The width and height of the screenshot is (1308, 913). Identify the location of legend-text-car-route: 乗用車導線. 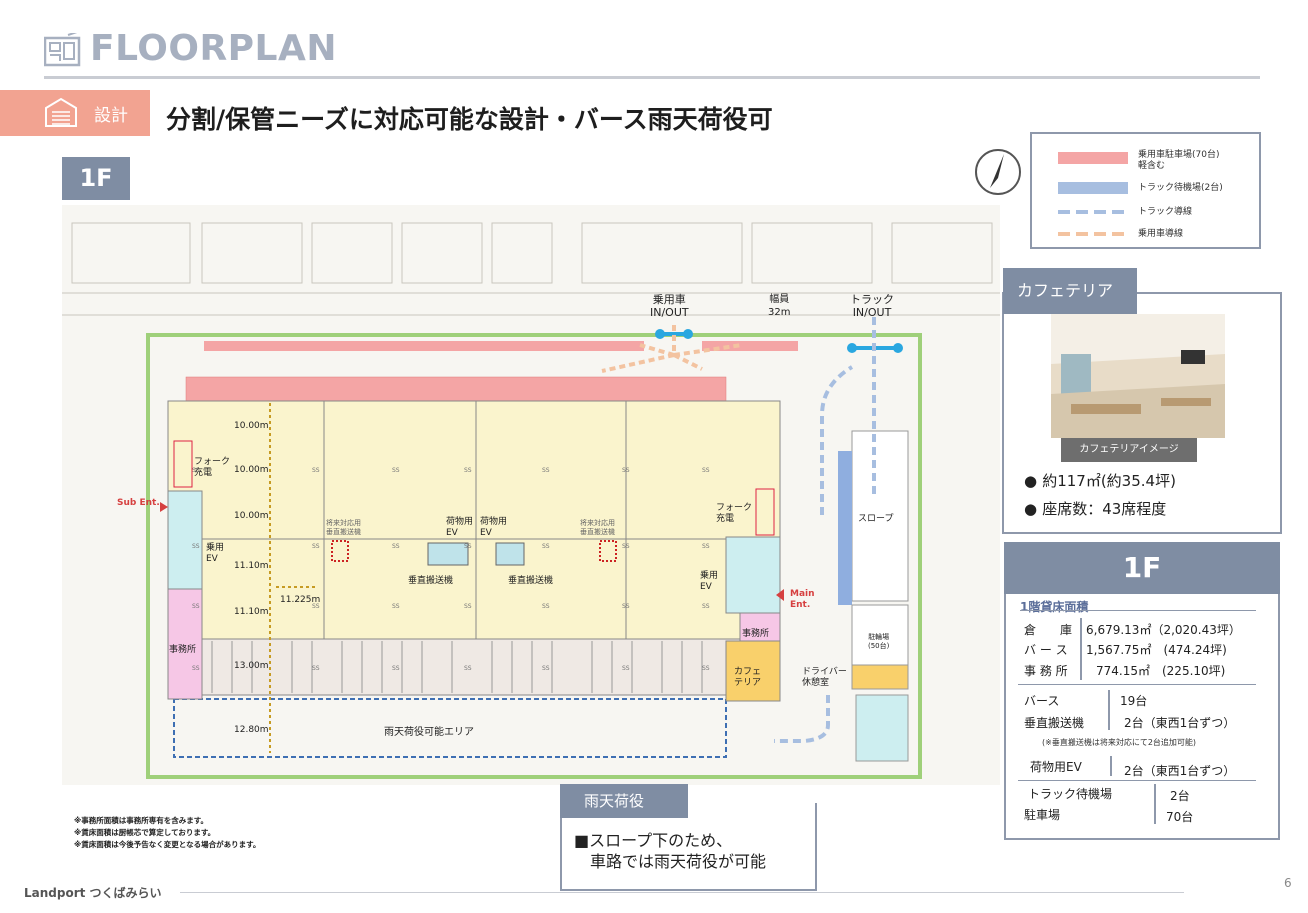
(1161, 234).